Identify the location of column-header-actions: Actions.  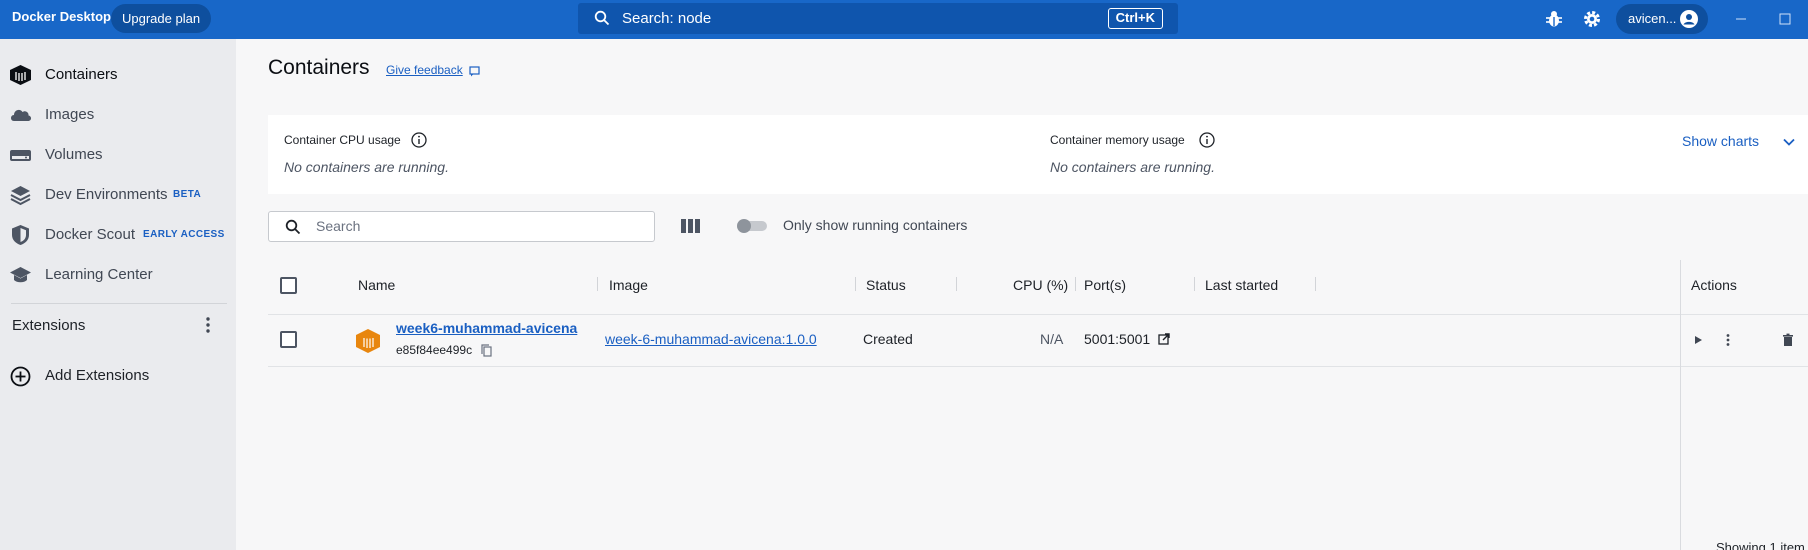
(1714, 285).